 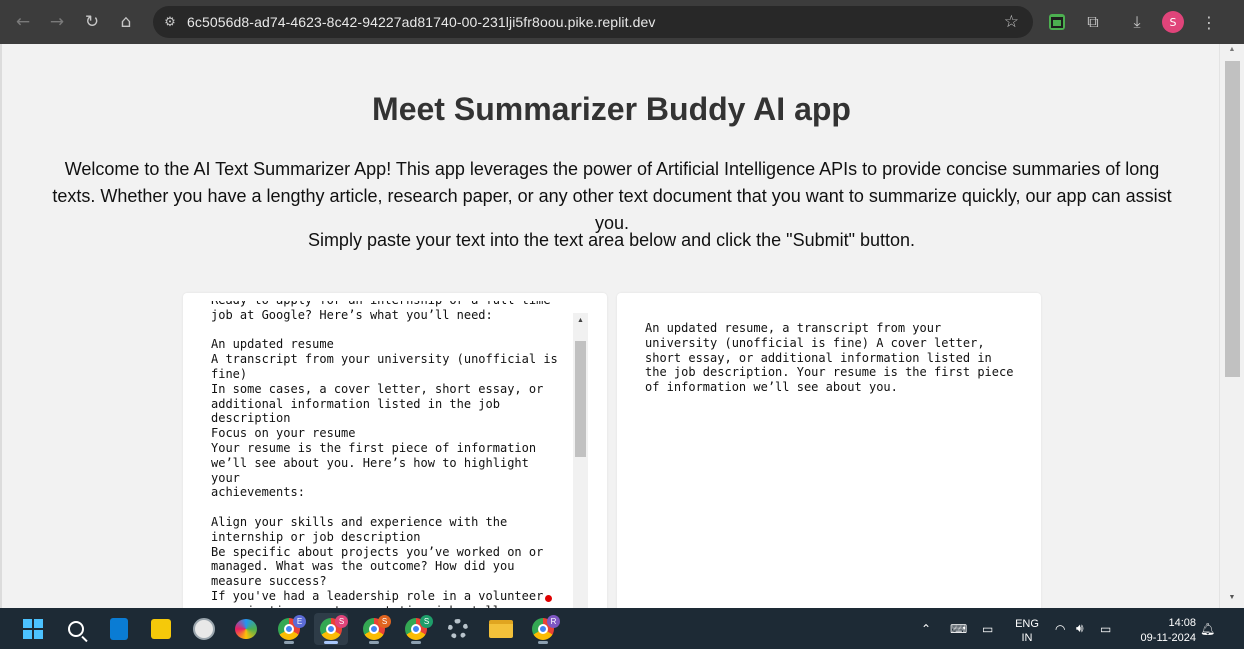 I want to click on forward-icon: →, so click(x=57, y=22).